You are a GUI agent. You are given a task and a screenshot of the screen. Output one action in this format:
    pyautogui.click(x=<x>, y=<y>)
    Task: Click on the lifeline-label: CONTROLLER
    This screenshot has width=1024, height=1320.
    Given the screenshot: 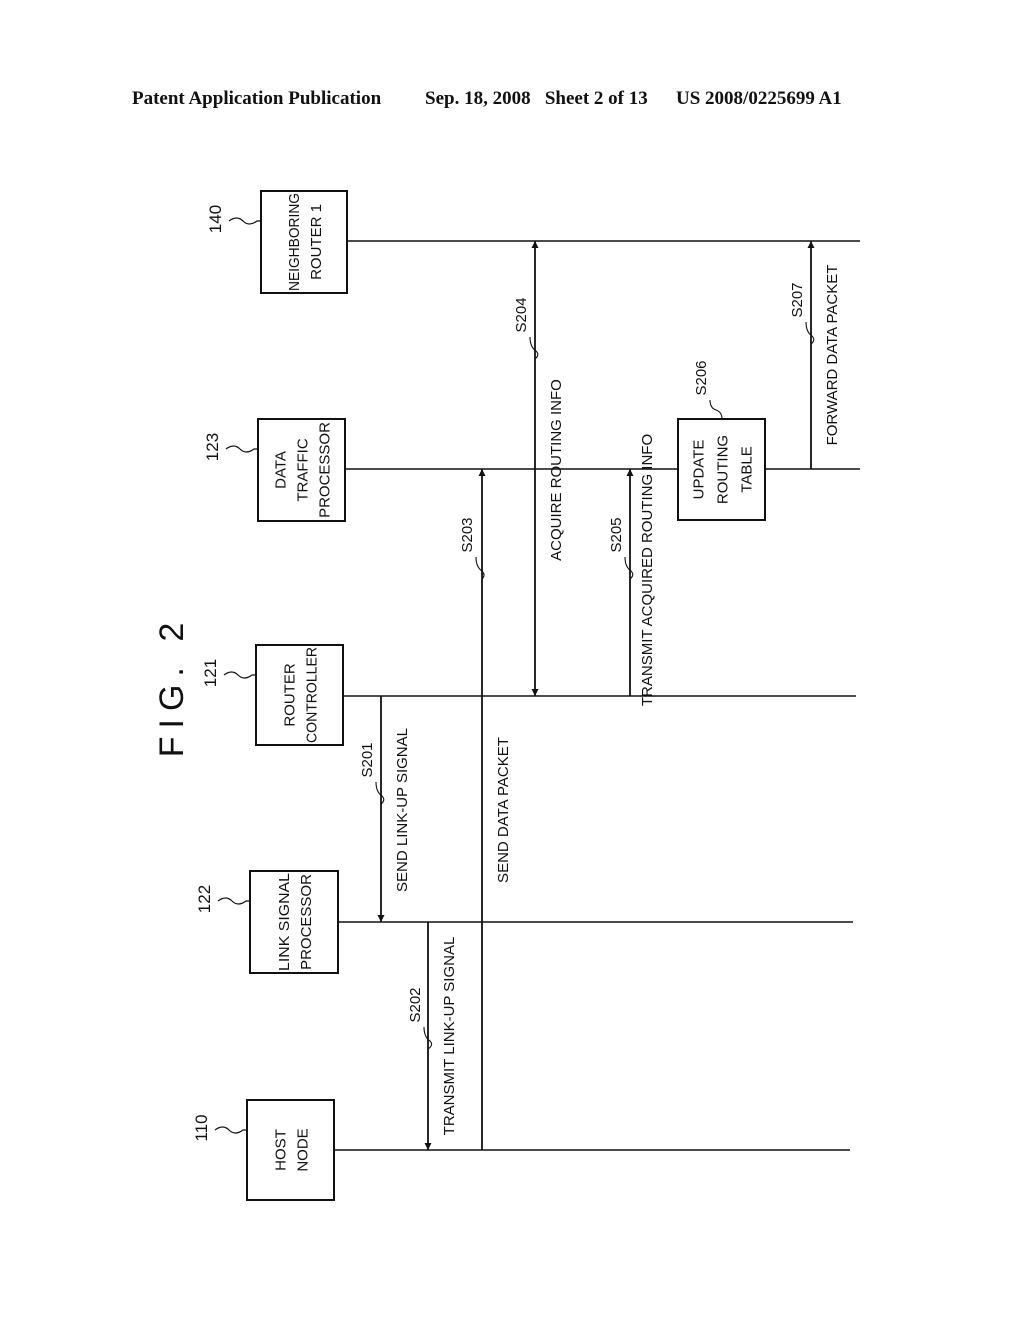 What is the action you would take?
    pyautogui.click(x=312, y=695)
    